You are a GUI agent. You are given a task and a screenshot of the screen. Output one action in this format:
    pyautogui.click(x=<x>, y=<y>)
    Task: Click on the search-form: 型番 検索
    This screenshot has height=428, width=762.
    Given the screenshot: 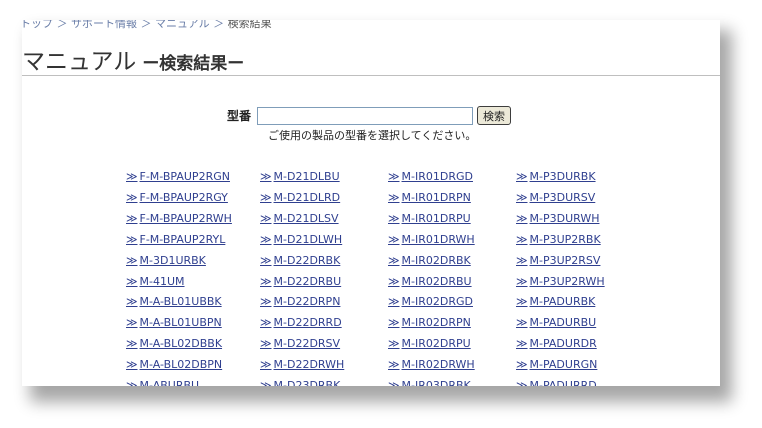 What is the action you would take?
    pyautogui.click(x=369, y=115)
    